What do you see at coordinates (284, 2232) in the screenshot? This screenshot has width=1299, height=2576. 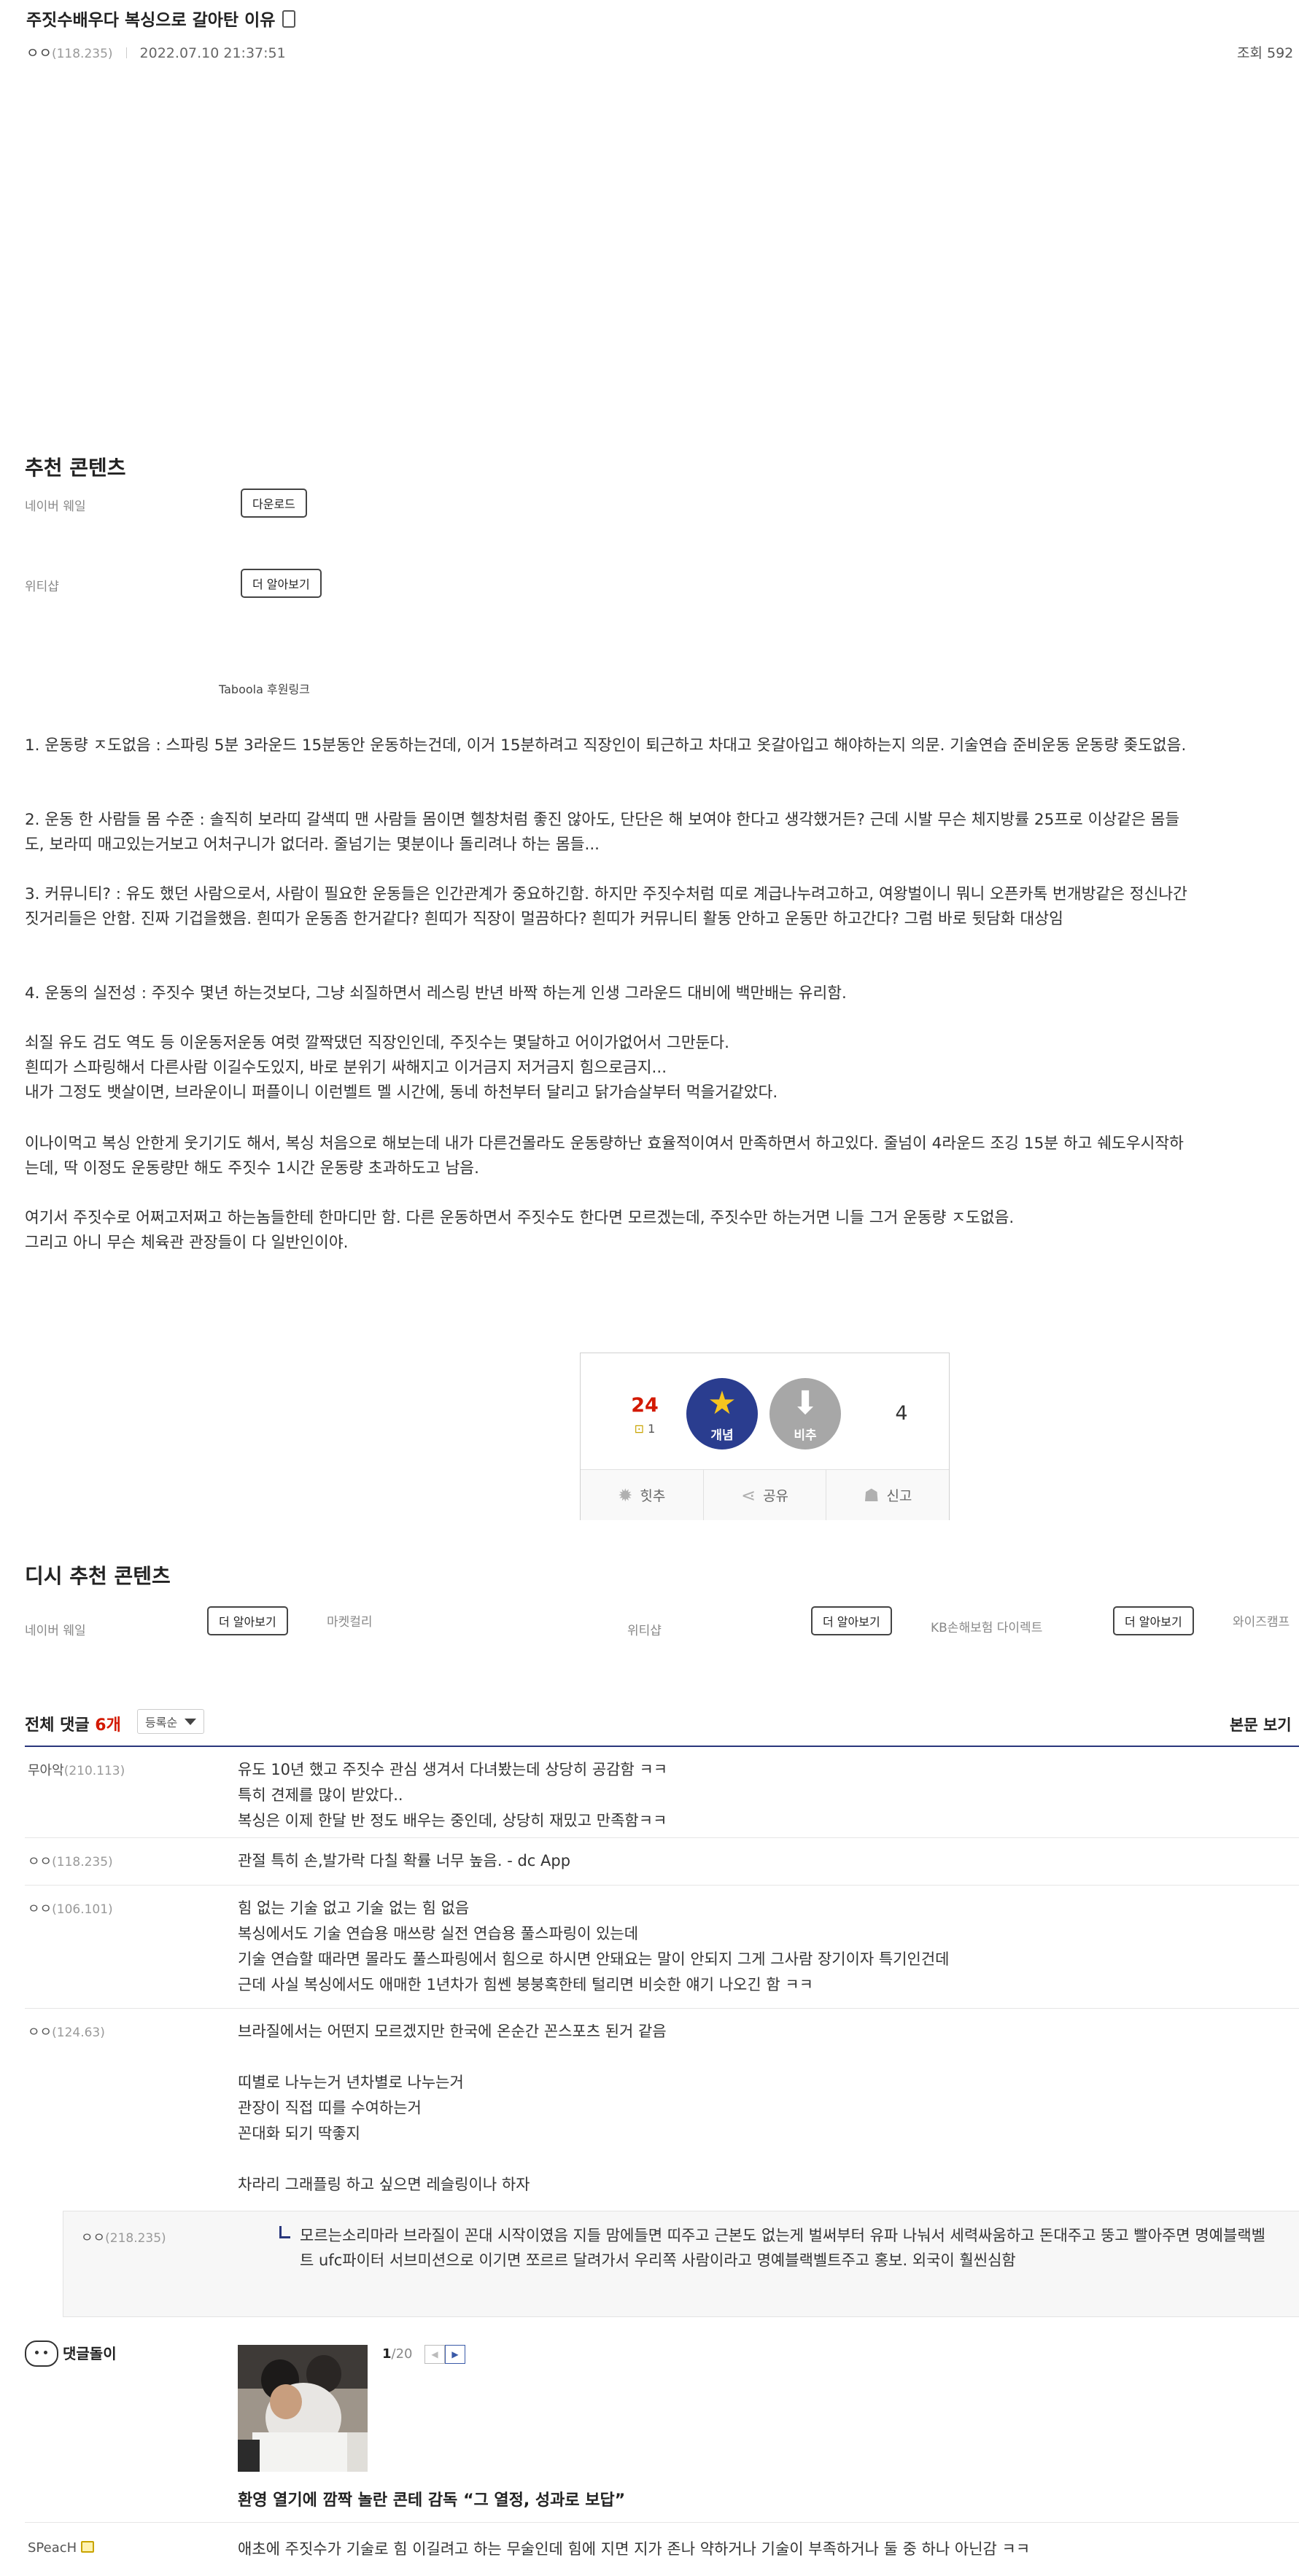 I see `reply-arrow-icon` at bounding box center [284, 2232].